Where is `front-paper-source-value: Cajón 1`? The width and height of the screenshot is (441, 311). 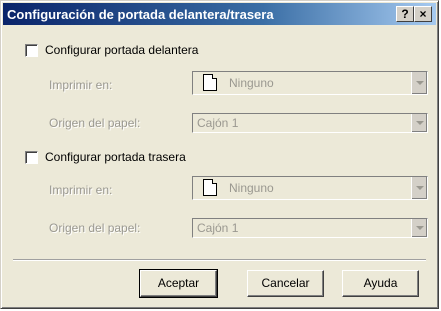 front-paper-source-value: Cajón 1 is located at coordinates (218, 123).